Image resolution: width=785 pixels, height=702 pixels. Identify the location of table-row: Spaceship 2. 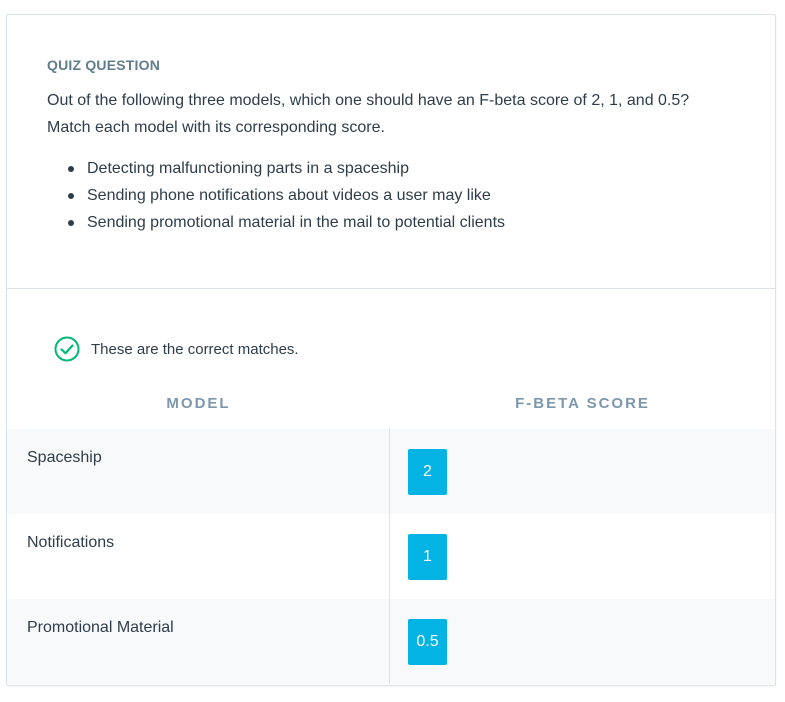
(391, 471).